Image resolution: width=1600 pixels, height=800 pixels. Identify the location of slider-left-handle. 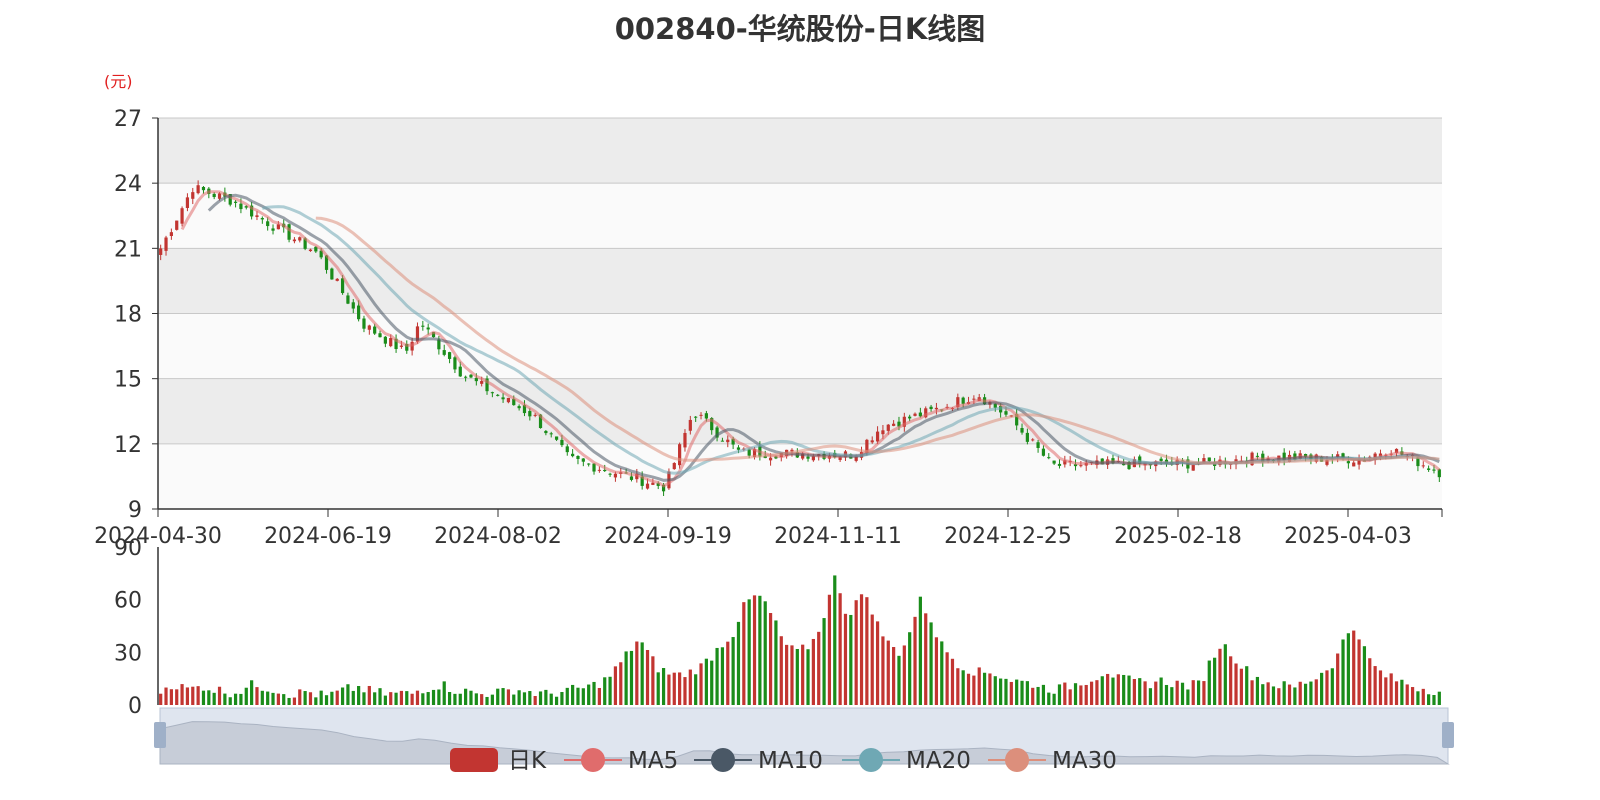
(160, 735).